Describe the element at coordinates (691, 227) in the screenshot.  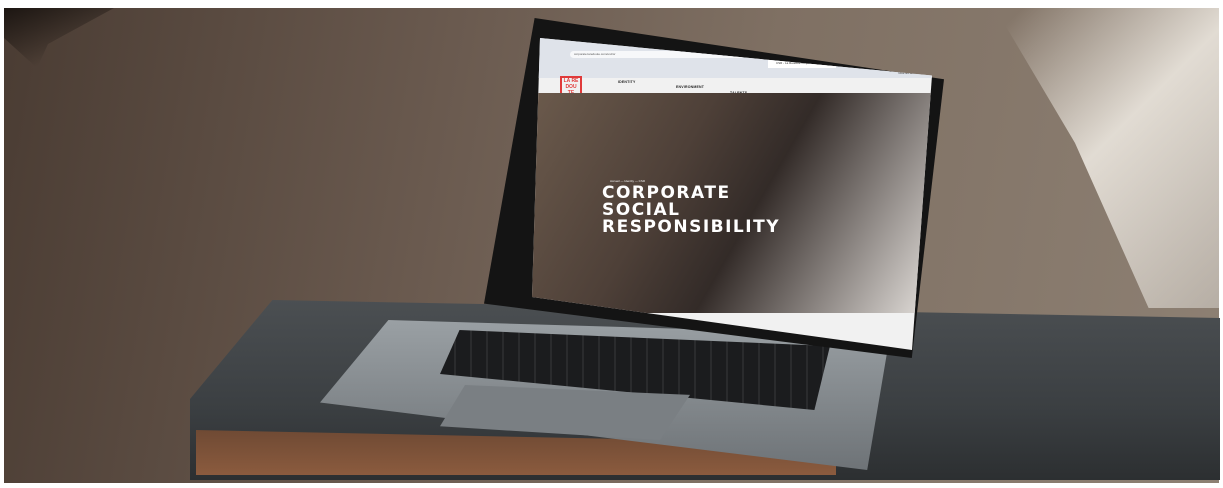
I see `hero-title-line-3: RESPONSIBILITY` at that location.